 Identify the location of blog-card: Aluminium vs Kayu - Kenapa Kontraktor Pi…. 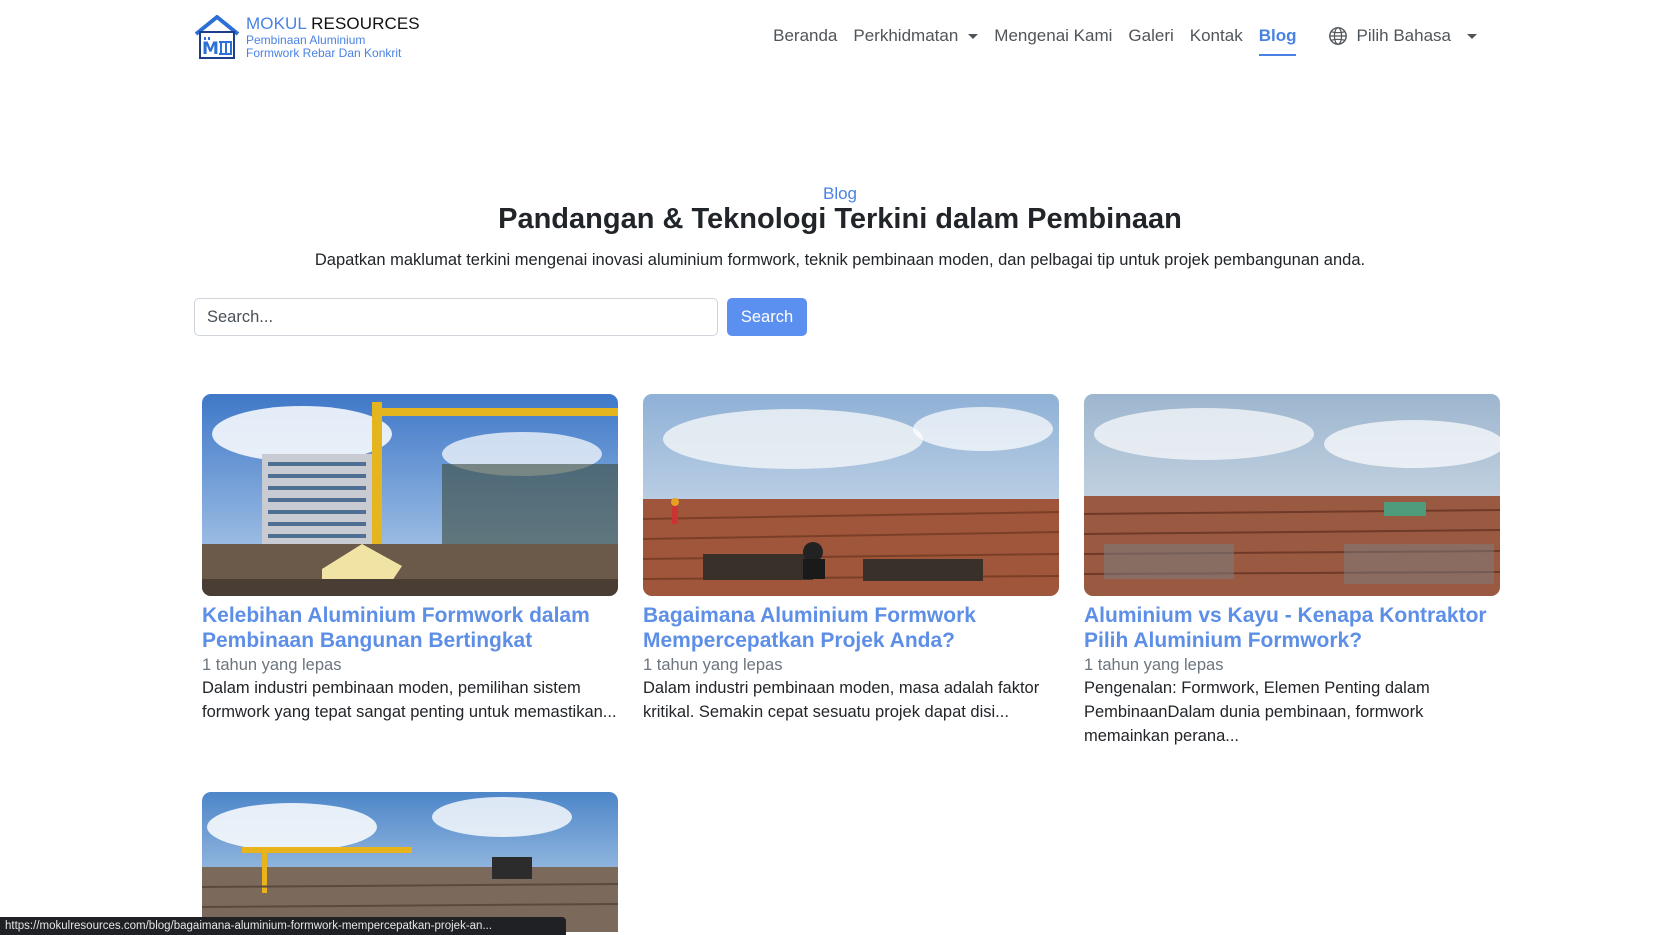
(1292, 571).